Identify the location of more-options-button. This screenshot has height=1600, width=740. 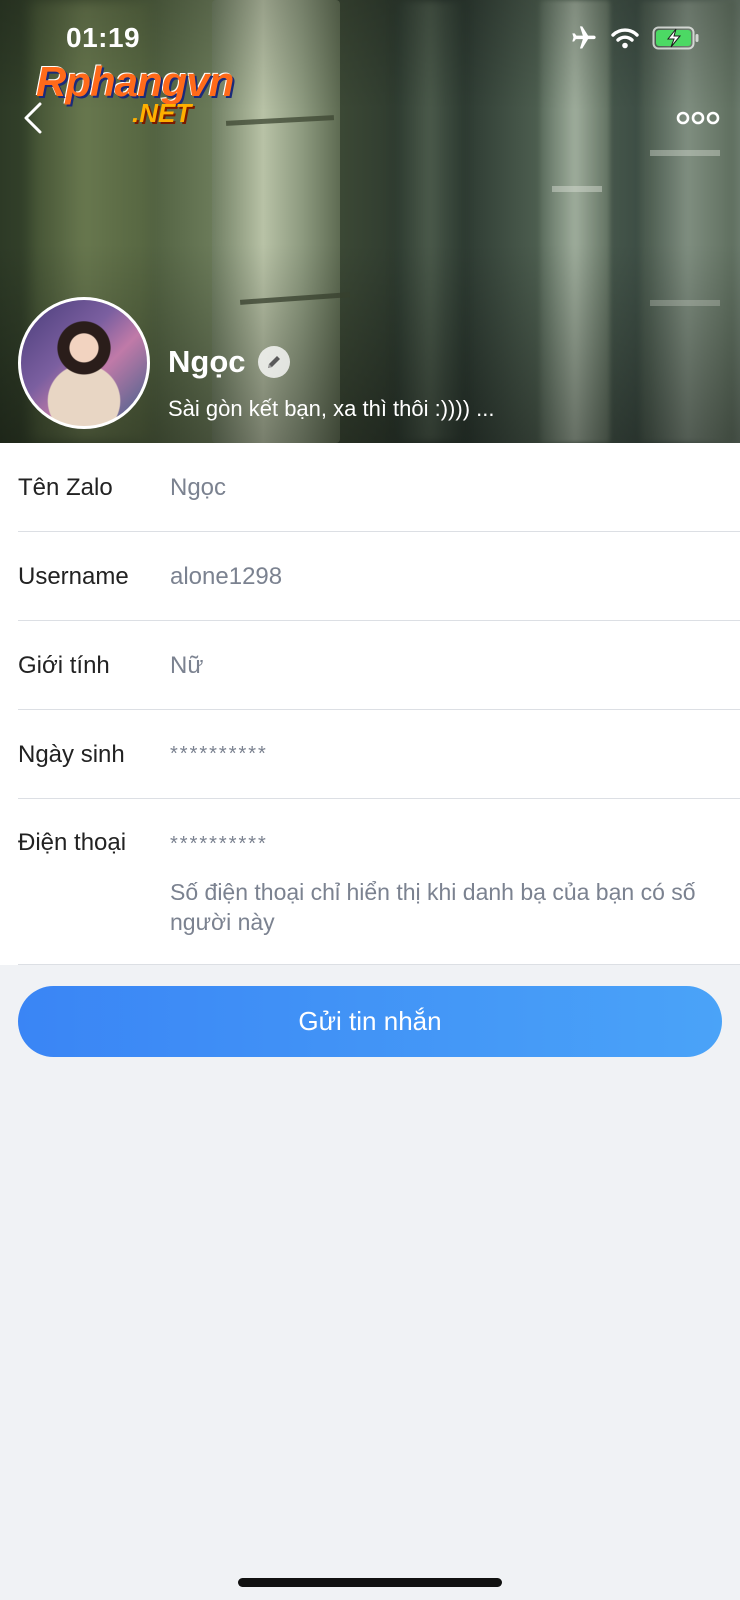
(698, 118).